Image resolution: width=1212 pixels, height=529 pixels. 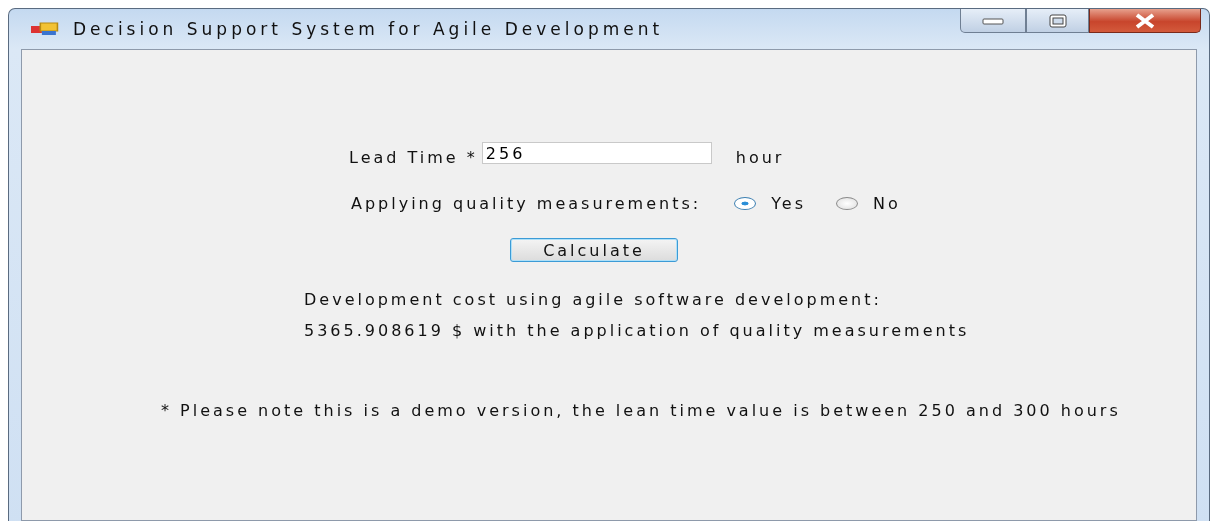 What do you see at coordinates (45, 29) in the screenshot?
I see `app-icon` at bounding box center [45, 29].